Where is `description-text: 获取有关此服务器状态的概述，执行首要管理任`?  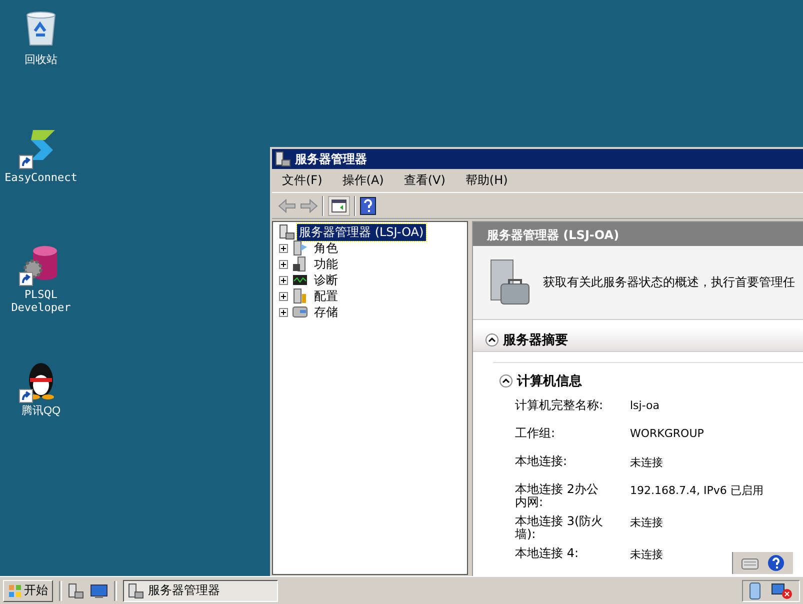 description-text: 获取有关此服务器状态的概述，执行首要管理任 is located at coordinates (669, 282).